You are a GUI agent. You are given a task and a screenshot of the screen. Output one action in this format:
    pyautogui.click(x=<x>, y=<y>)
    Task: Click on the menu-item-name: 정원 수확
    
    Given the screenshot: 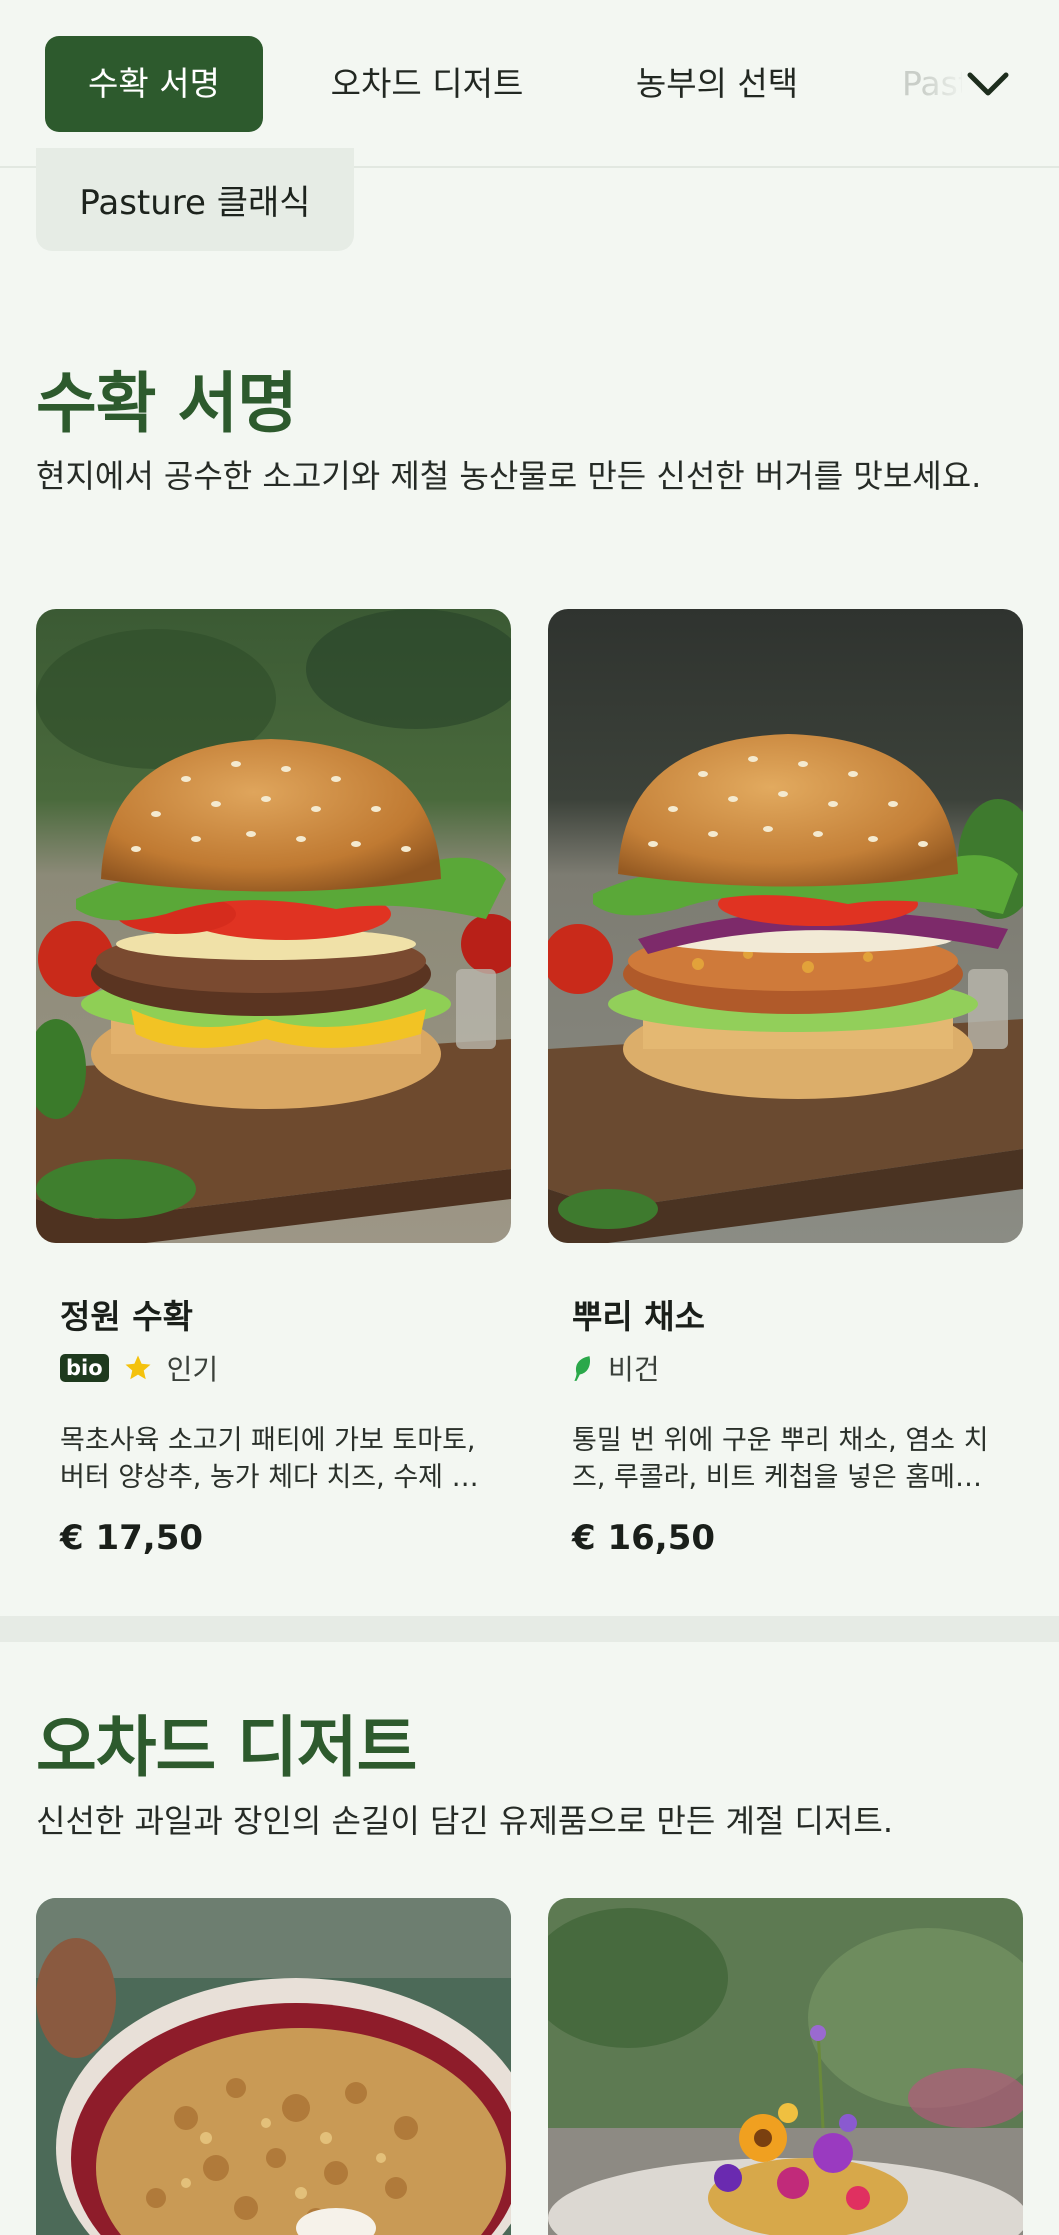 What is the action you would take?
    pyautogui.click(x=126, y=1316)
    